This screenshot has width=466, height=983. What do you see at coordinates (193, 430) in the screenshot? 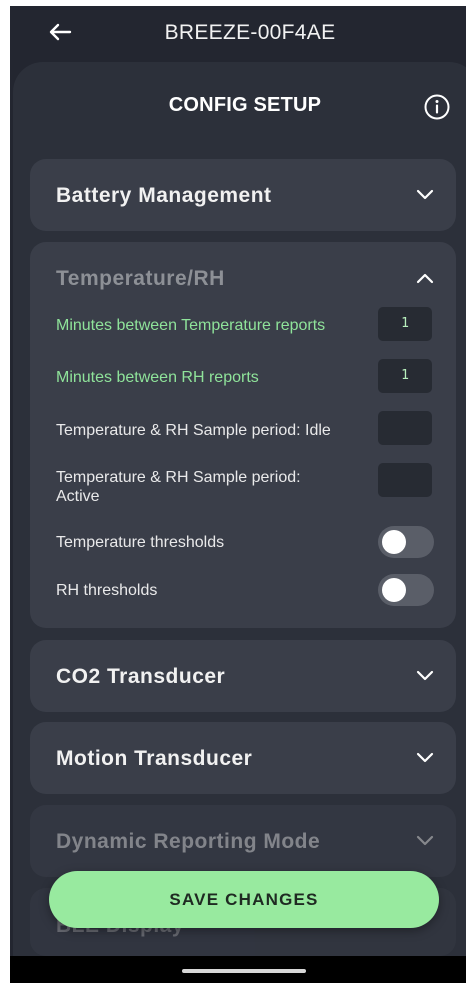
I see `sample-period-idle-label: Temperature & RH Sample period: Idle` at bounding box center [193, 430].